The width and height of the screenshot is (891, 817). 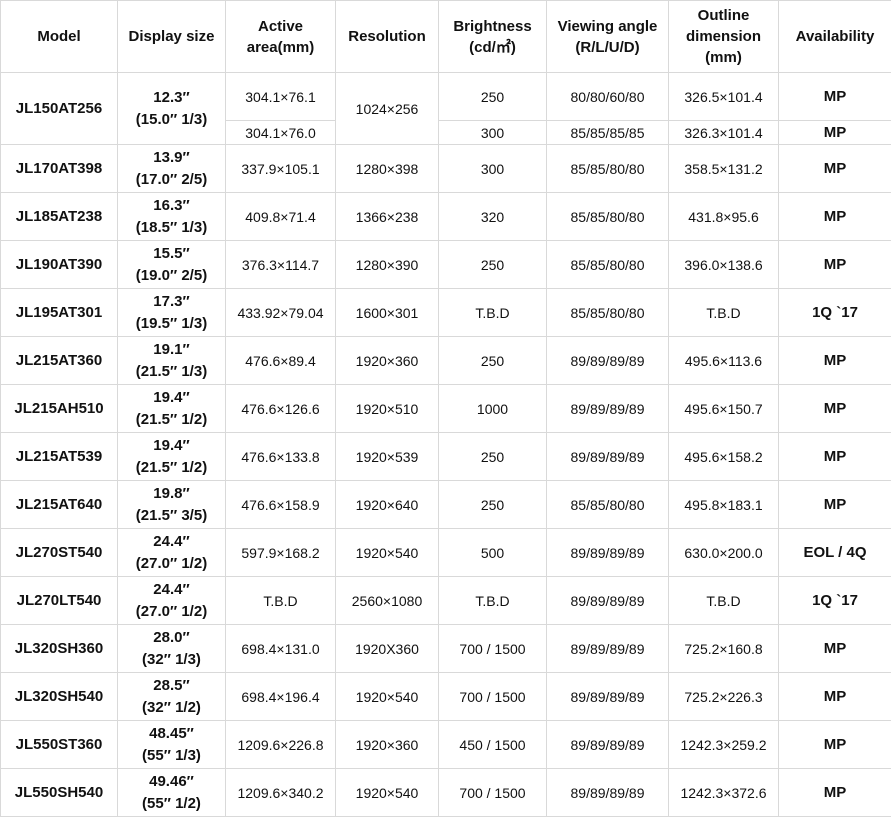 I want to click on display-size-cell: 48.45″ (55″ 1/3), so click(x=172, y=745).